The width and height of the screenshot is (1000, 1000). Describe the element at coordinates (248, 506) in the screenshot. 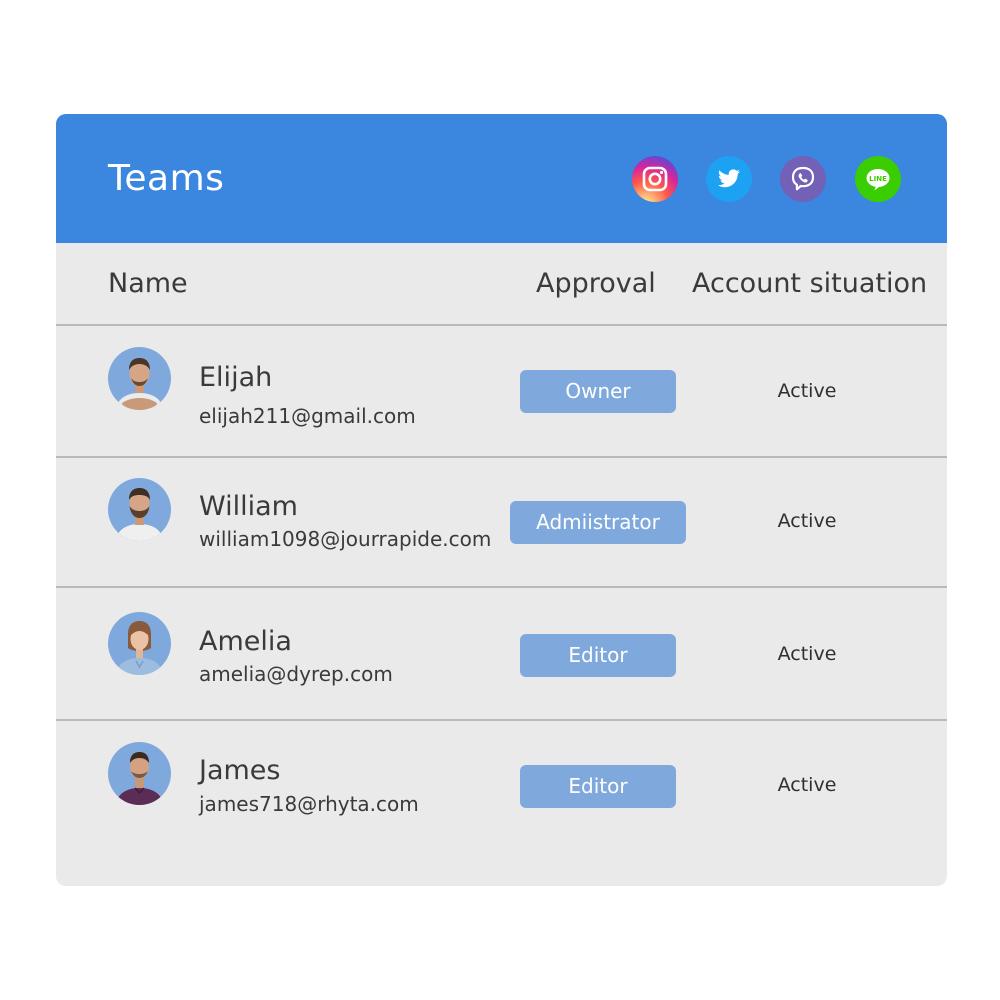

I see `member-name: William` at that location.